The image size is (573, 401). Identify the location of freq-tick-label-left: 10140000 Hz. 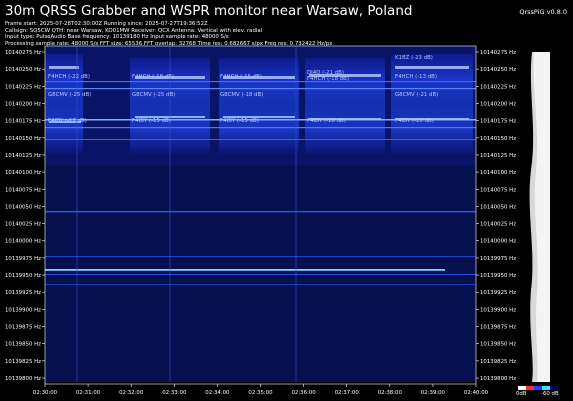
(23, 242).